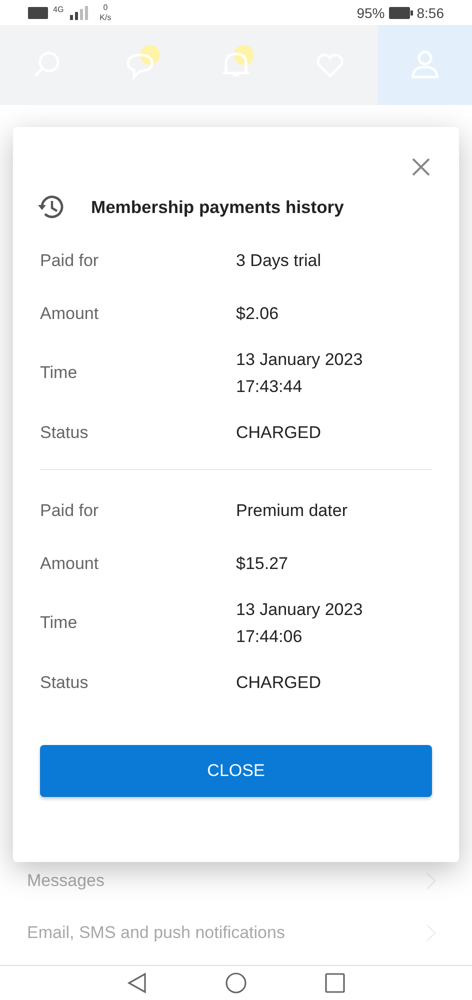  I want to click on field-value: 13 January 2023 17:44:06, so click(300, 623).